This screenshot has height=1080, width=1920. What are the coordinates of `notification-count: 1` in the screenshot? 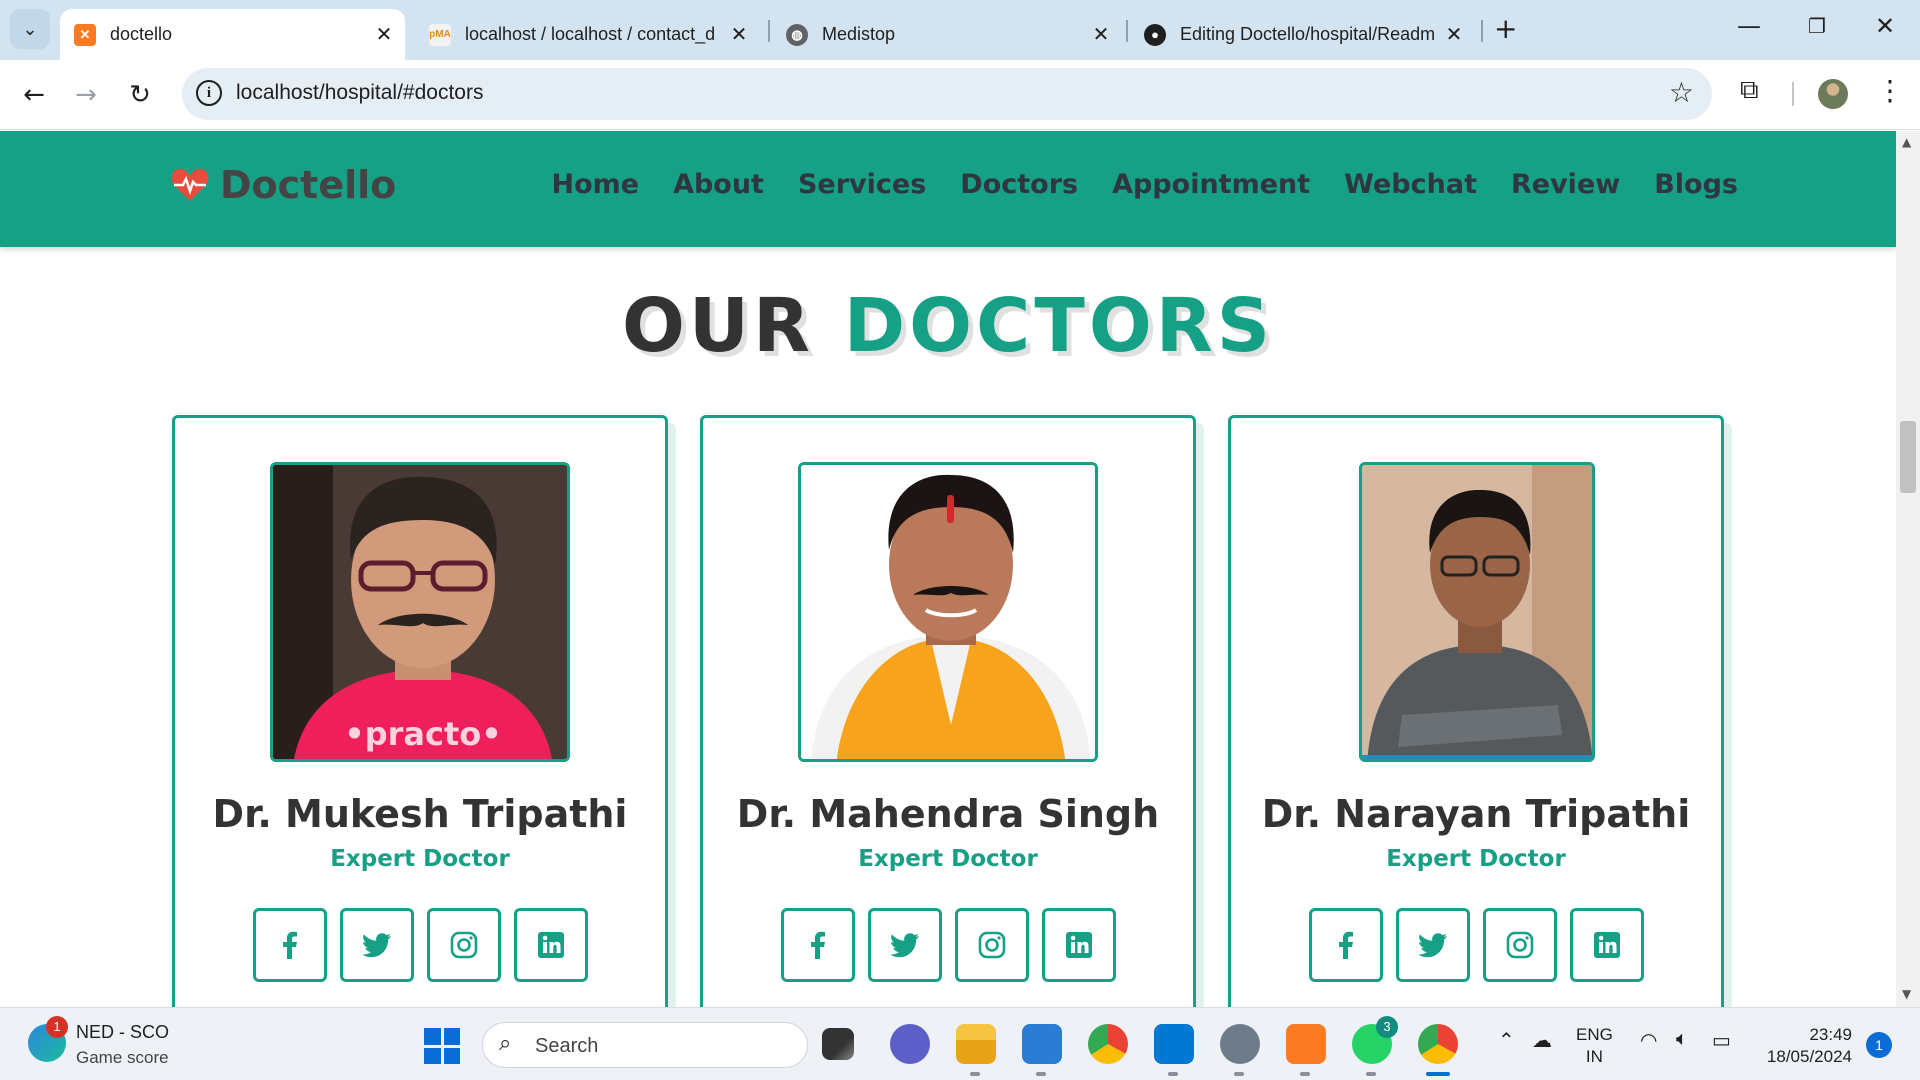 It's located at (1879, 1045).